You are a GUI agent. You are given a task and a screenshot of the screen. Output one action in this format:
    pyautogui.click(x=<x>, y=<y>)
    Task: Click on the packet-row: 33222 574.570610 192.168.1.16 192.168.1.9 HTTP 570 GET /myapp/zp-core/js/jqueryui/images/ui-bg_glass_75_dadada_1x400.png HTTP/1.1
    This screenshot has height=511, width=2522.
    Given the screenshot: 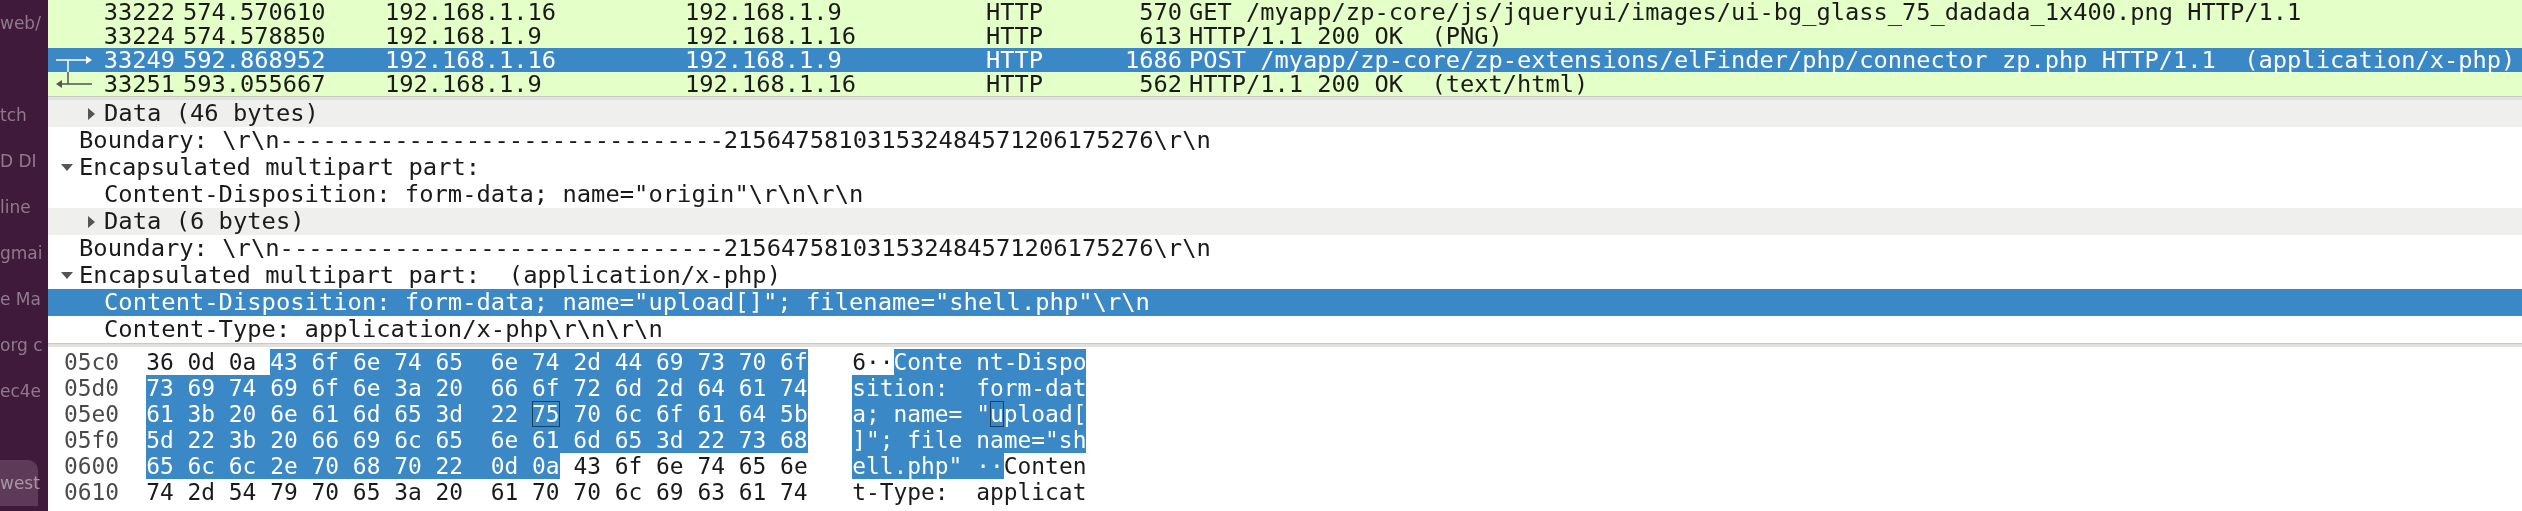 What is the action you would take?
    pyautogui.click(x=1285, y=12)
    